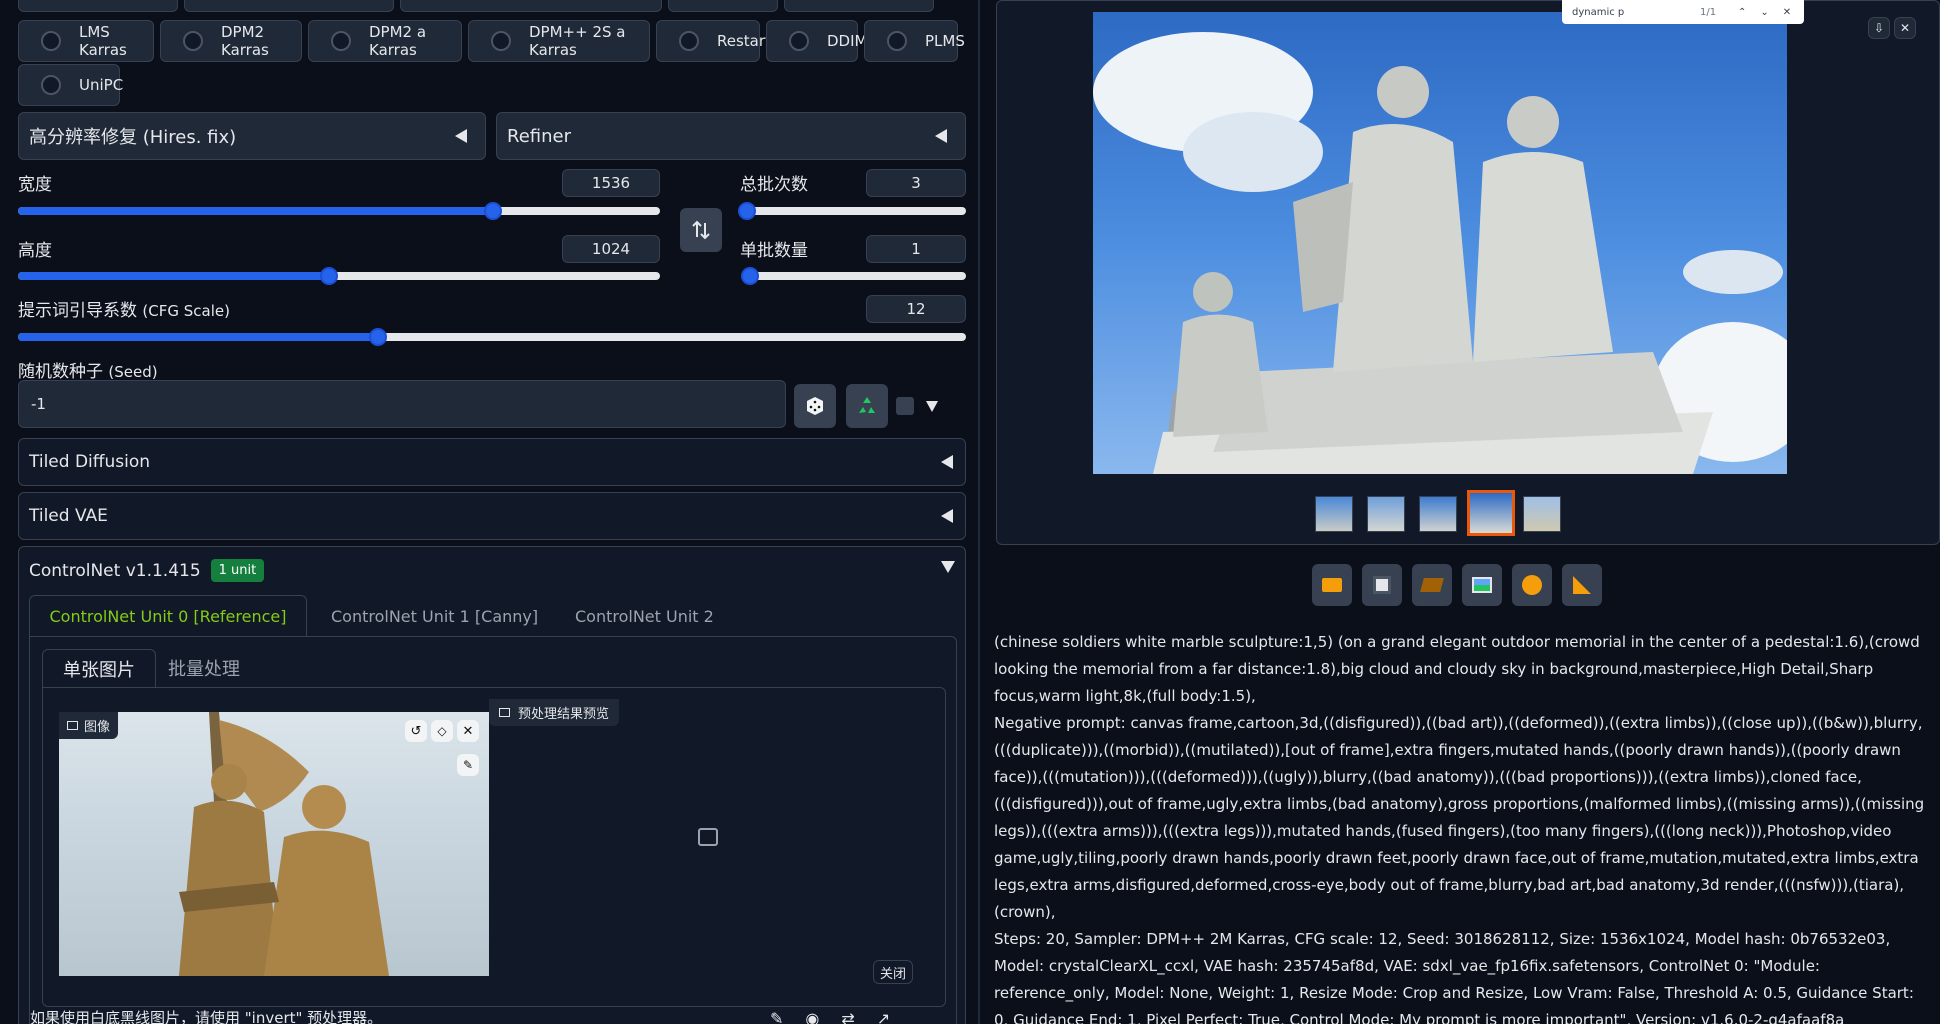 The height and width of the screenshot is (1024, 1940). Describe the element at coordinates (713, 41) in the screenshot. I see `sampler-restart: Restart` at that location.